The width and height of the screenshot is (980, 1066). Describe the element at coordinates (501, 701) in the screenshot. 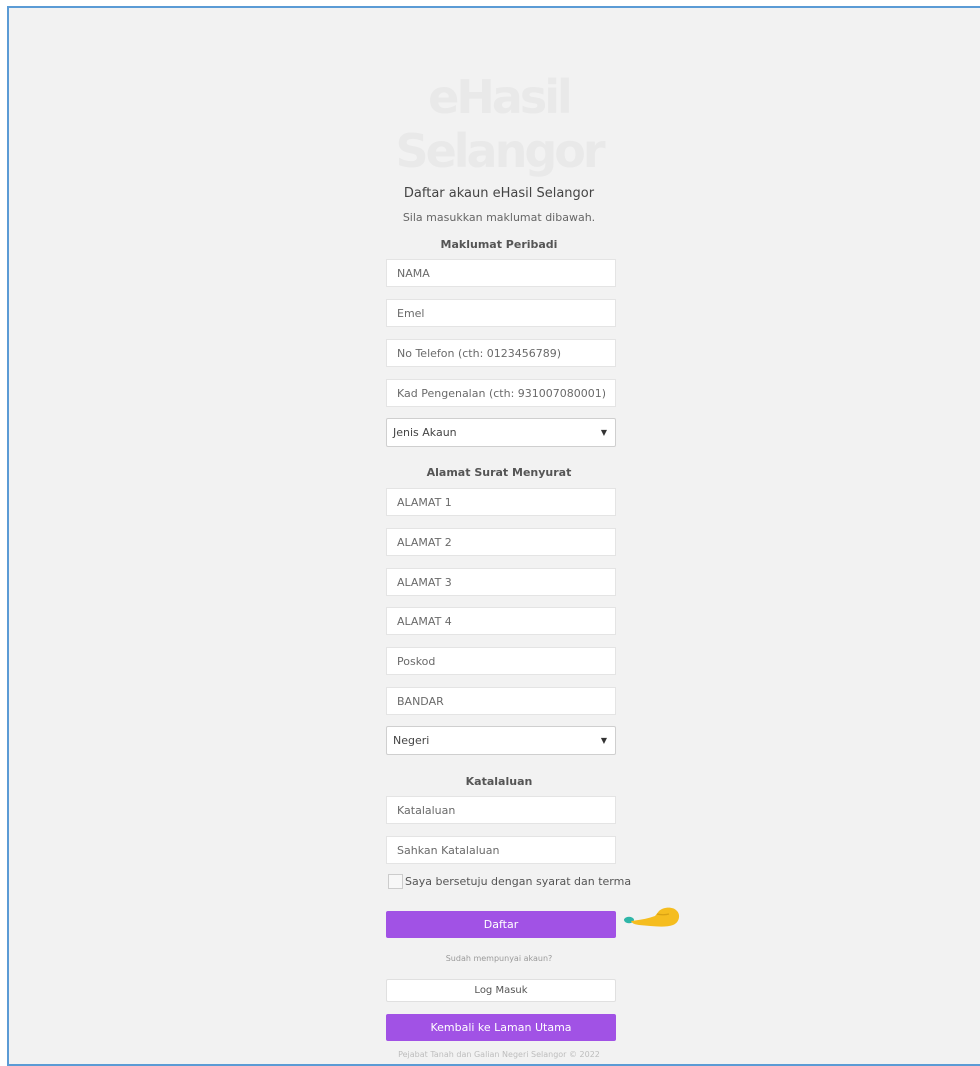

I see `bandar-input` at that location.